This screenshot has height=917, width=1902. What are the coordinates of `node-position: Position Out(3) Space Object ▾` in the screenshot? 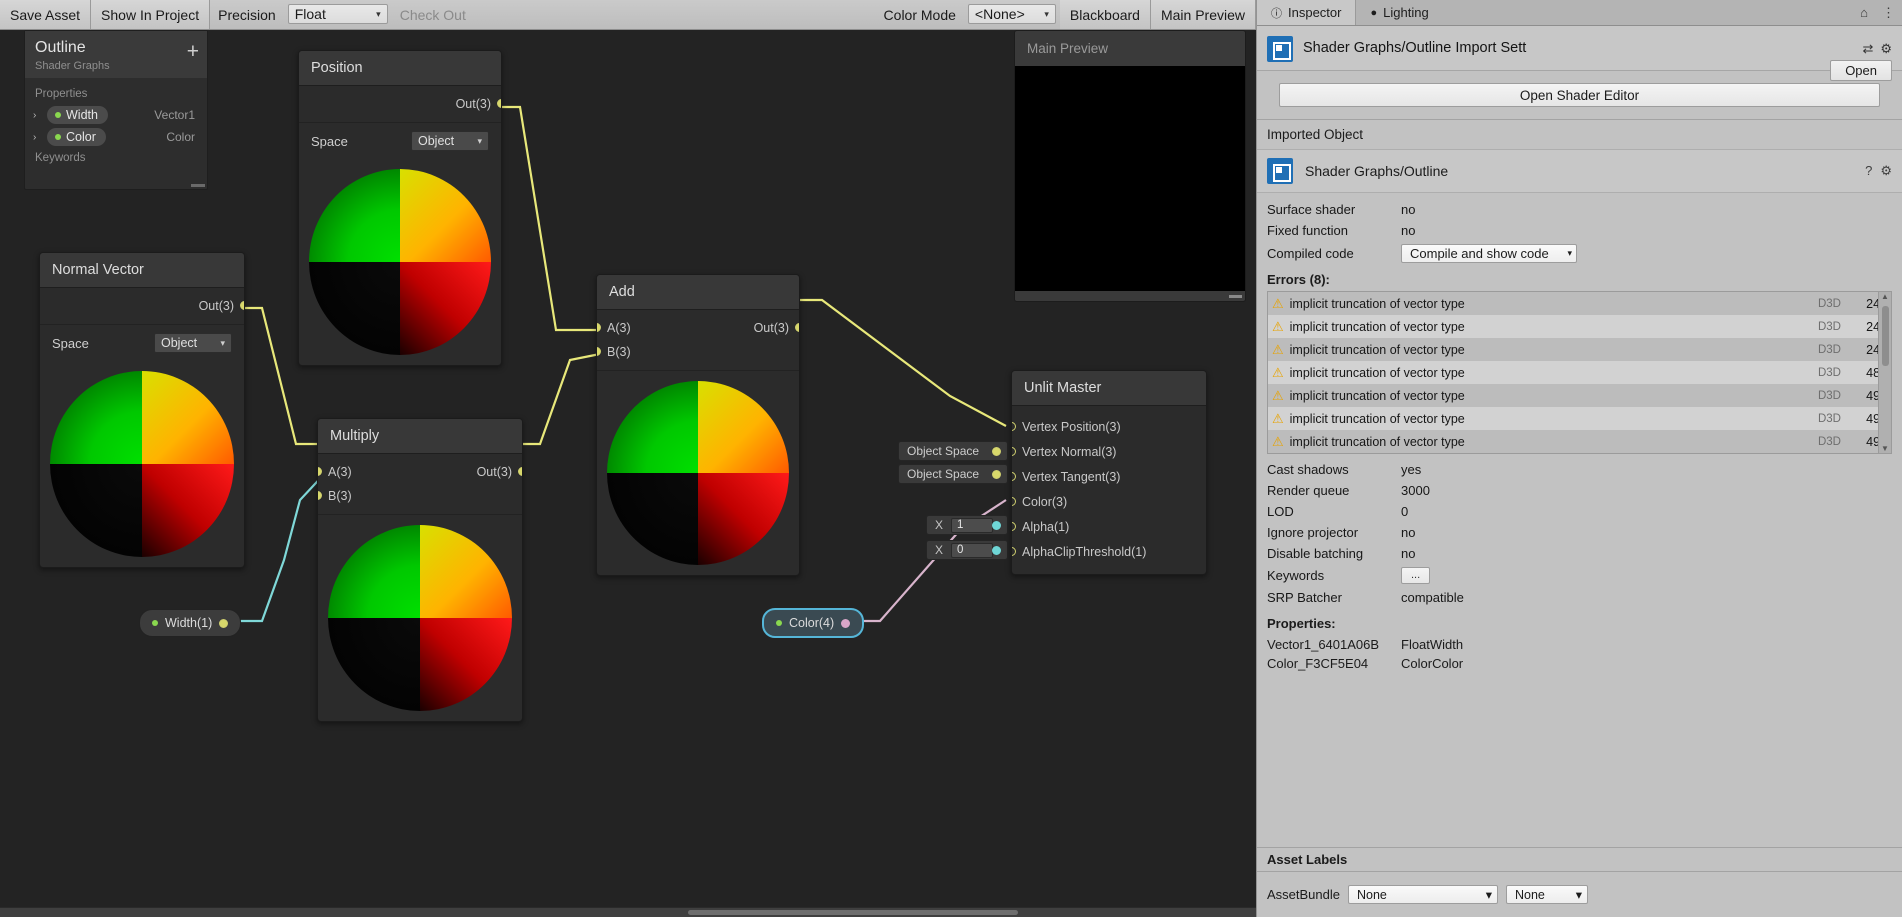 It's located at (400, 208).